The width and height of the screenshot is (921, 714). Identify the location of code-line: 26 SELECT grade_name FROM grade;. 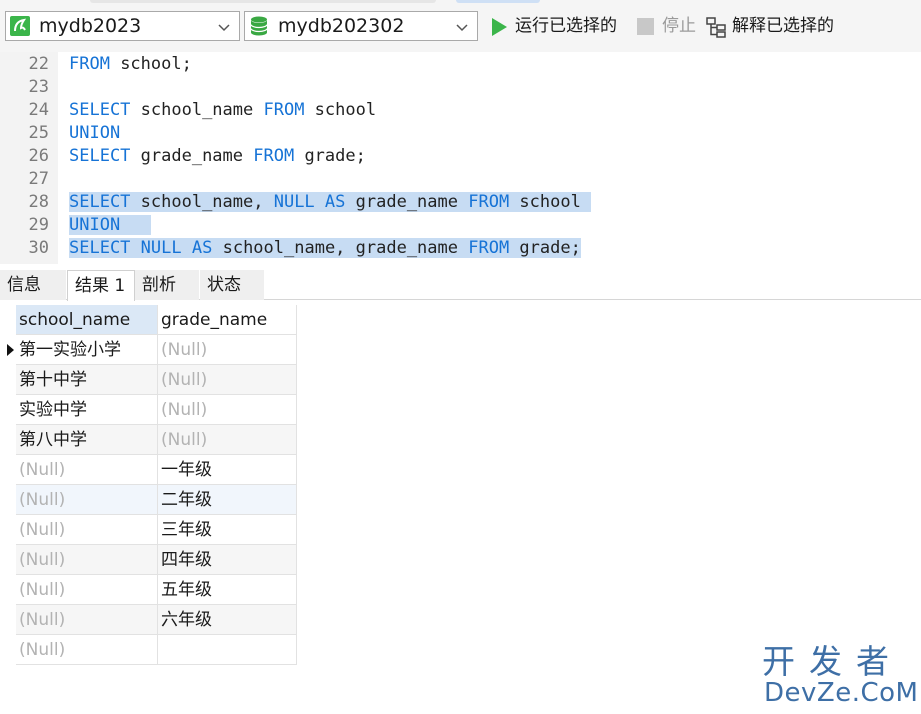
(460, 156).